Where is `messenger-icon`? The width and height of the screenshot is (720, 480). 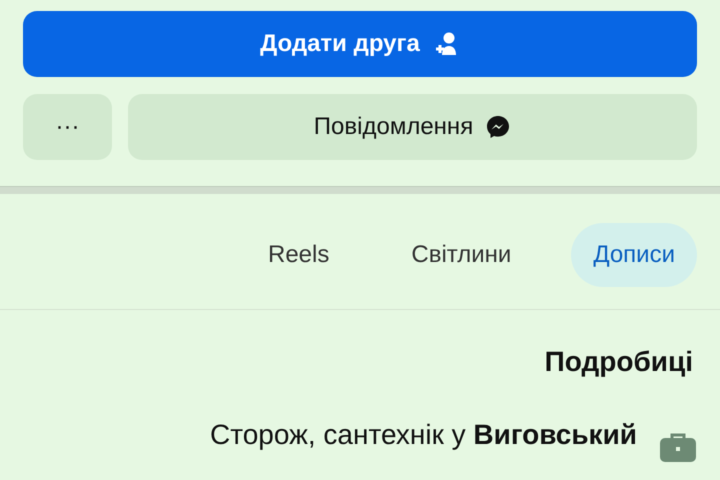
messenger-icon is located at coordinates (498, 127).